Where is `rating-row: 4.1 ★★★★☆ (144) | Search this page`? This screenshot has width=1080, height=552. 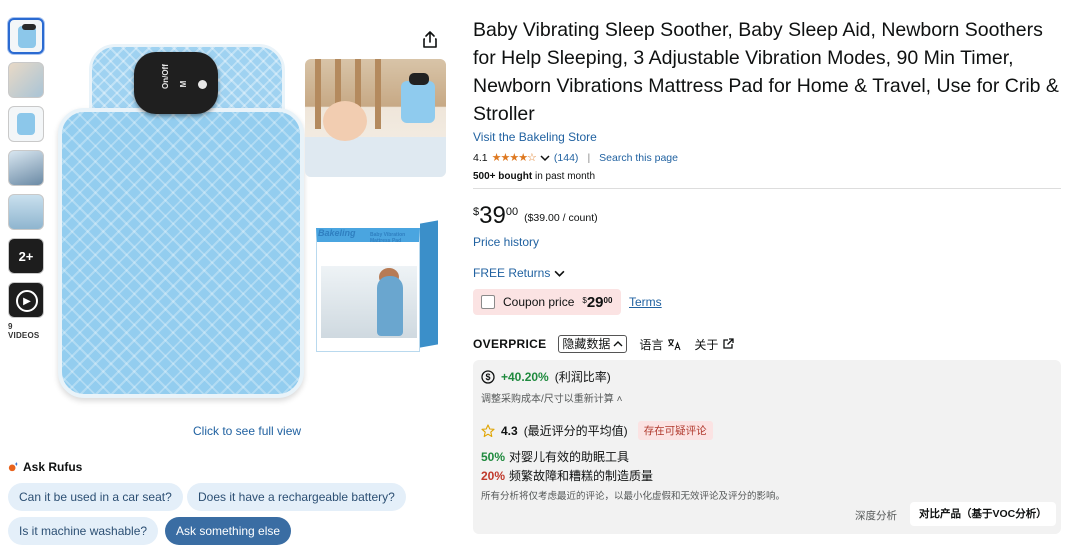 rating-row: 4.1 ★★★★☆ (144) | Search this page is located at coordinates (575, 158).